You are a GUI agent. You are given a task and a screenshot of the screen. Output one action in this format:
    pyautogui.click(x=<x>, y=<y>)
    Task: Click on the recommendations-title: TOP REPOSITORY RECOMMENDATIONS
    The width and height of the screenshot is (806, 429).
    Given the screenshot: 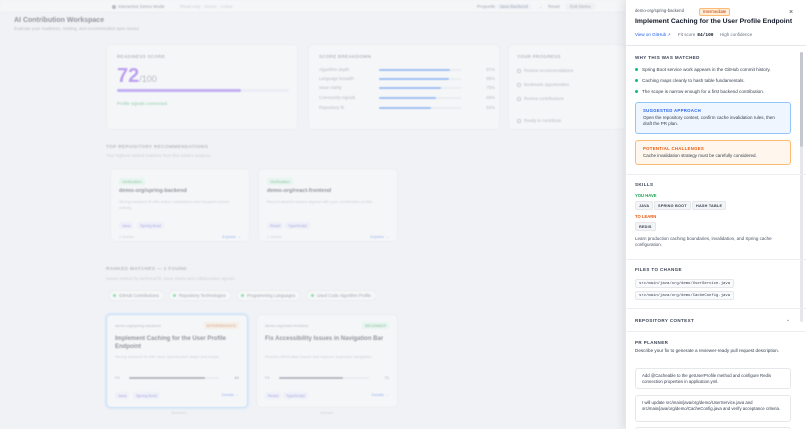 What is the action you would take?
    pyautogui.click(x=157, y=147)
    